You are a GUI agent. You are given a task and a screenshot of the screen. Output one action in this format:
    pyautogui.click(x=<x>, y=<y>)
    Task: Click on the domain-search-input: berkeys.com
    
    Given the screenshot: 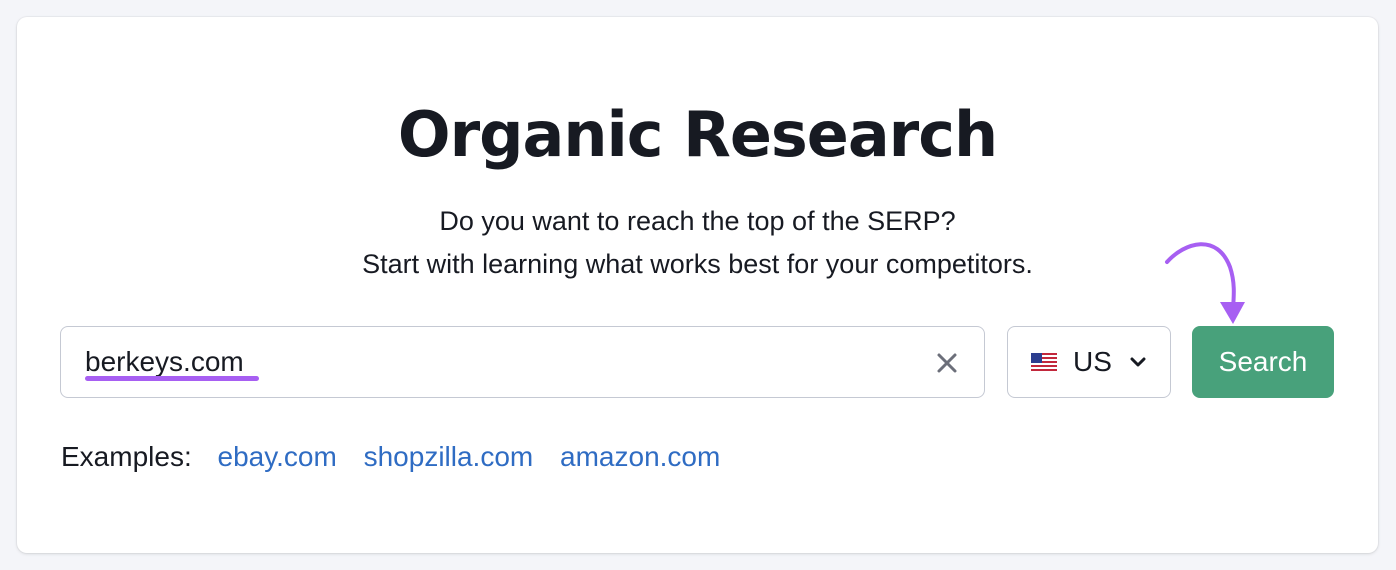 What is the action you would take?
    pyautogui.click(x=522, y=362)
    